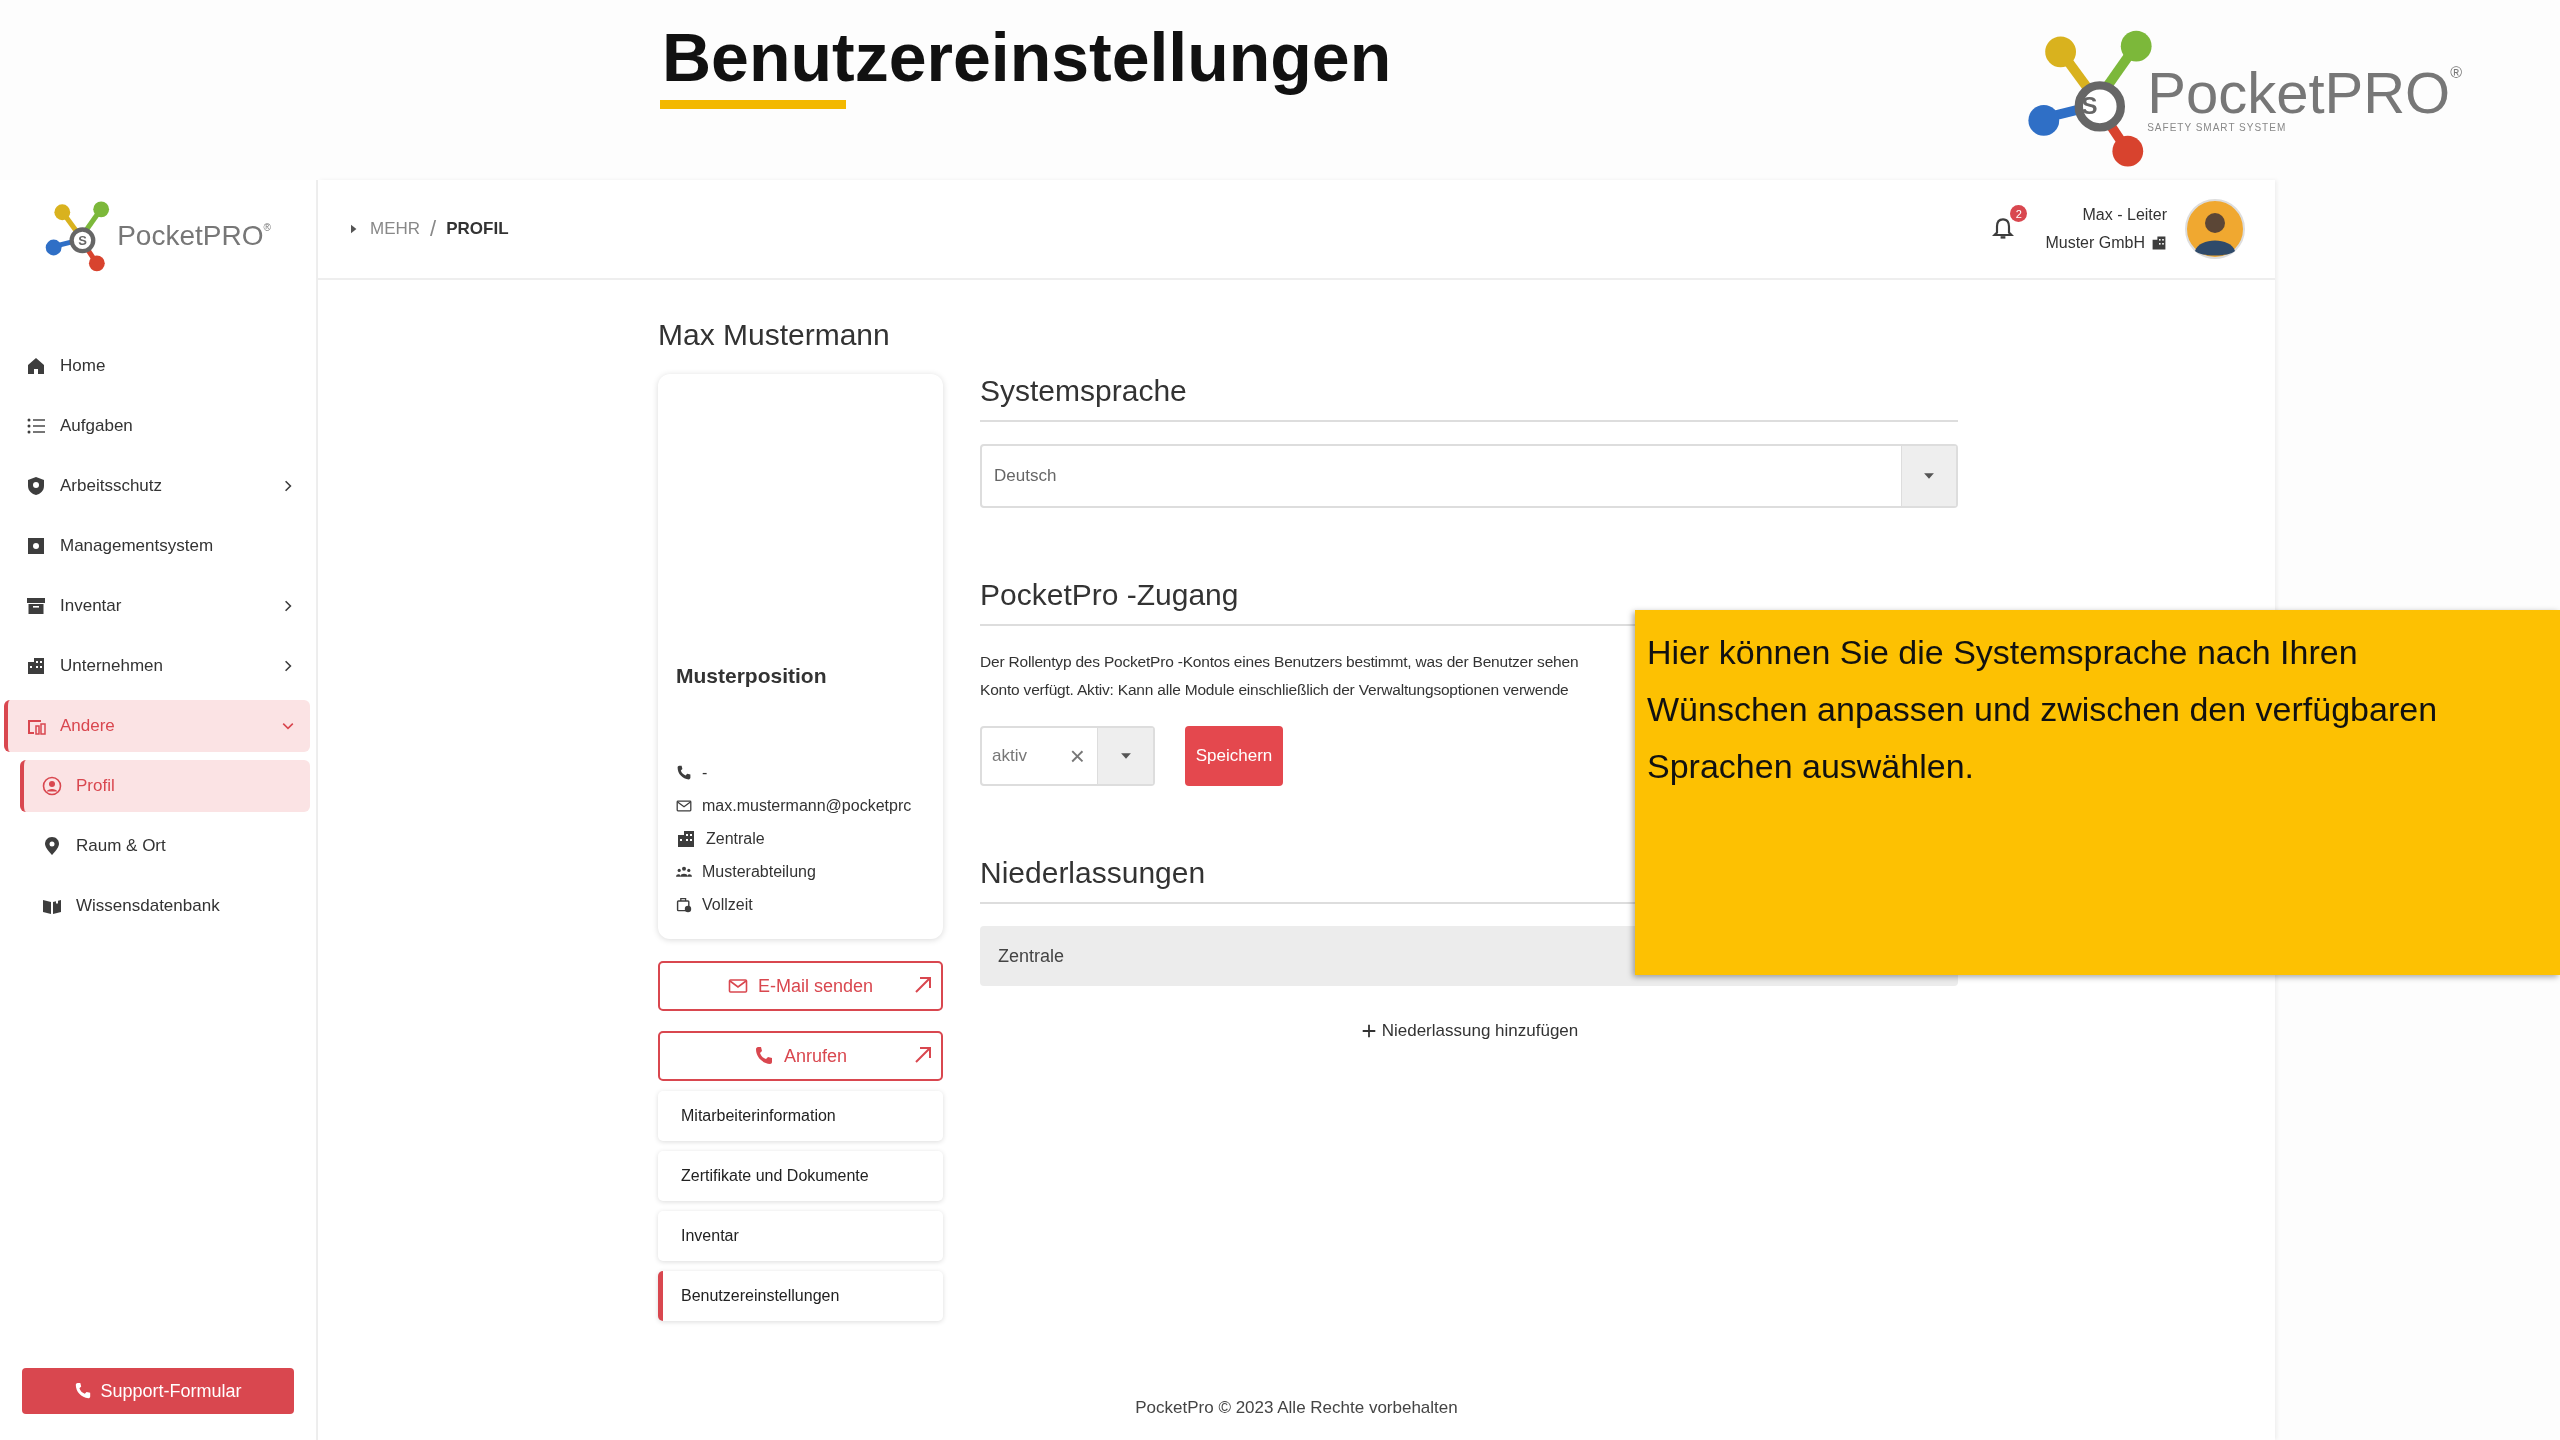 The image size is (2560, 1440). What do you see at coordinates (807, 805) in the screenshot?
I see `profile-detail: max.mustermann@pocketprc` at bounding box center [807, 805].